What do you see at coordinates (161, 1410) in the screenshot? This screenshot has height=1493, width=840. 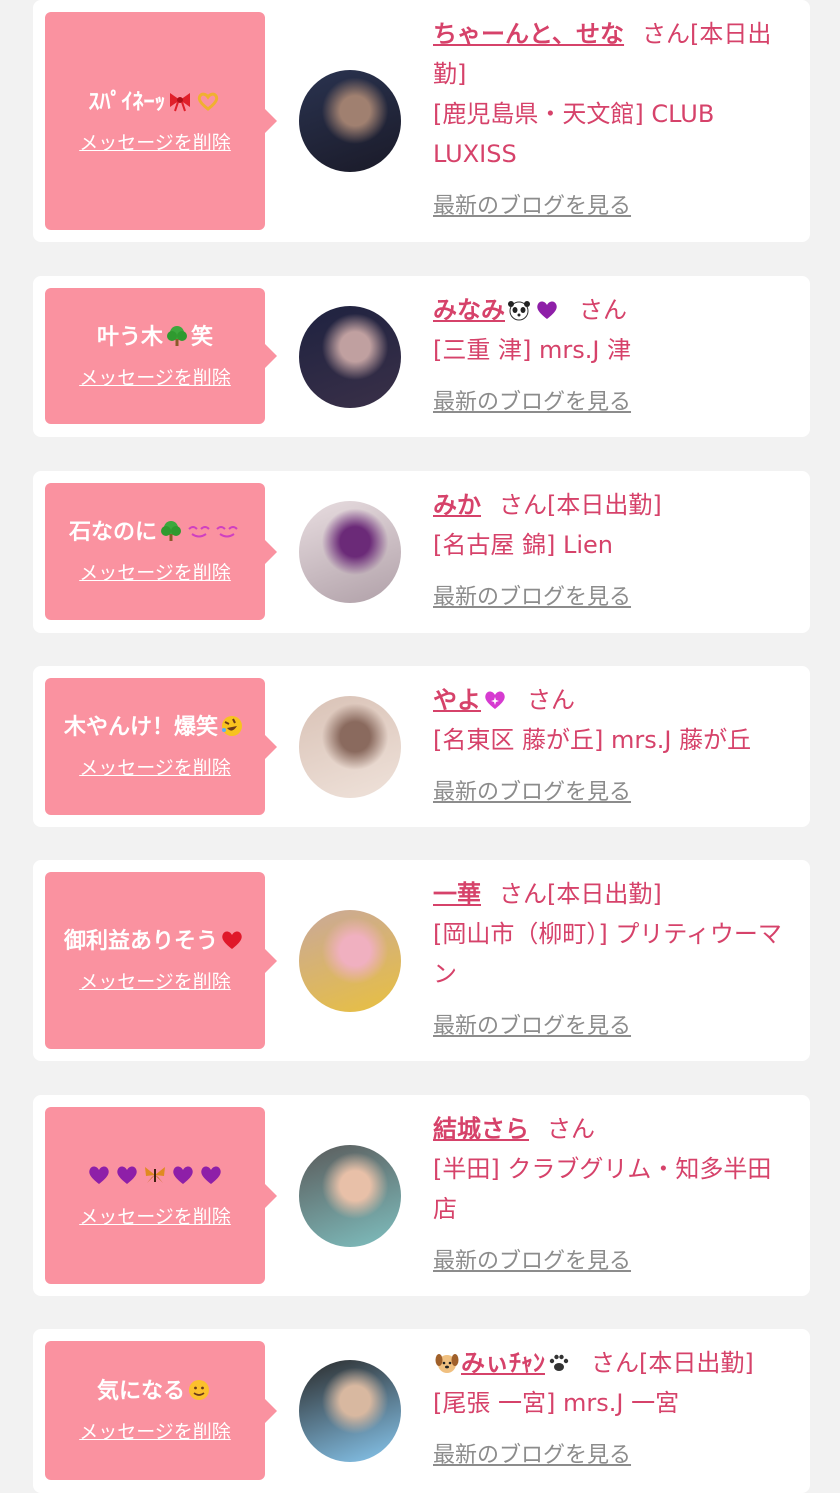 I see `message-bubble: 気になるメッセージを削除` at bounding box center [161, 1410].